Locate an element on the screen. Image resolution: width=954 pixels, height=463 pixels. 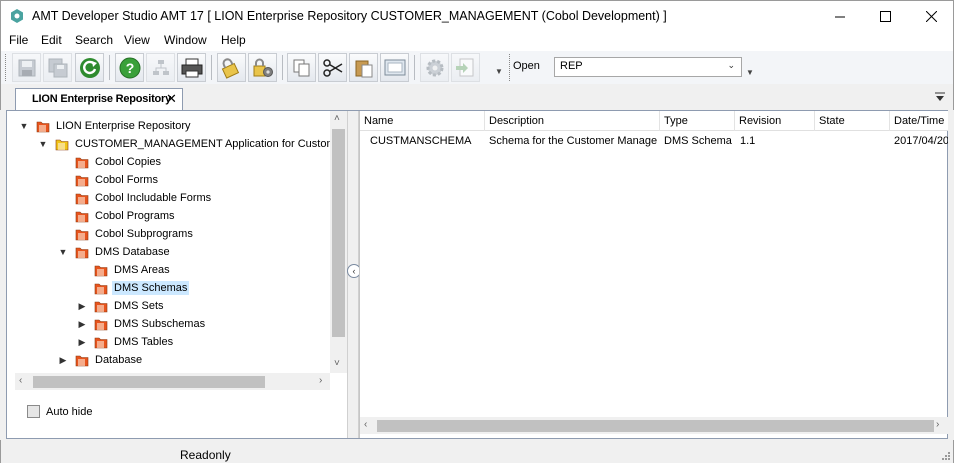
tab-lion-enterprise-repository: LION Enterprise Repository ✕ is located at coordinates (99, 99).